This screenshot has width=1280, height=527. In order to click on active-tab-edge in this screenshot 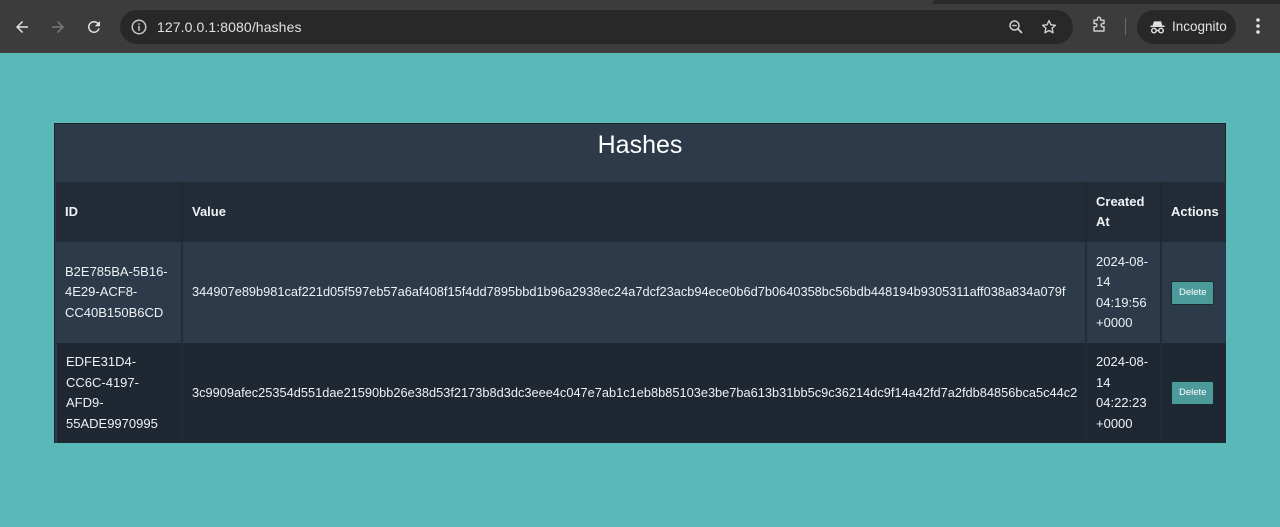, I will do `click(467, 2)`.